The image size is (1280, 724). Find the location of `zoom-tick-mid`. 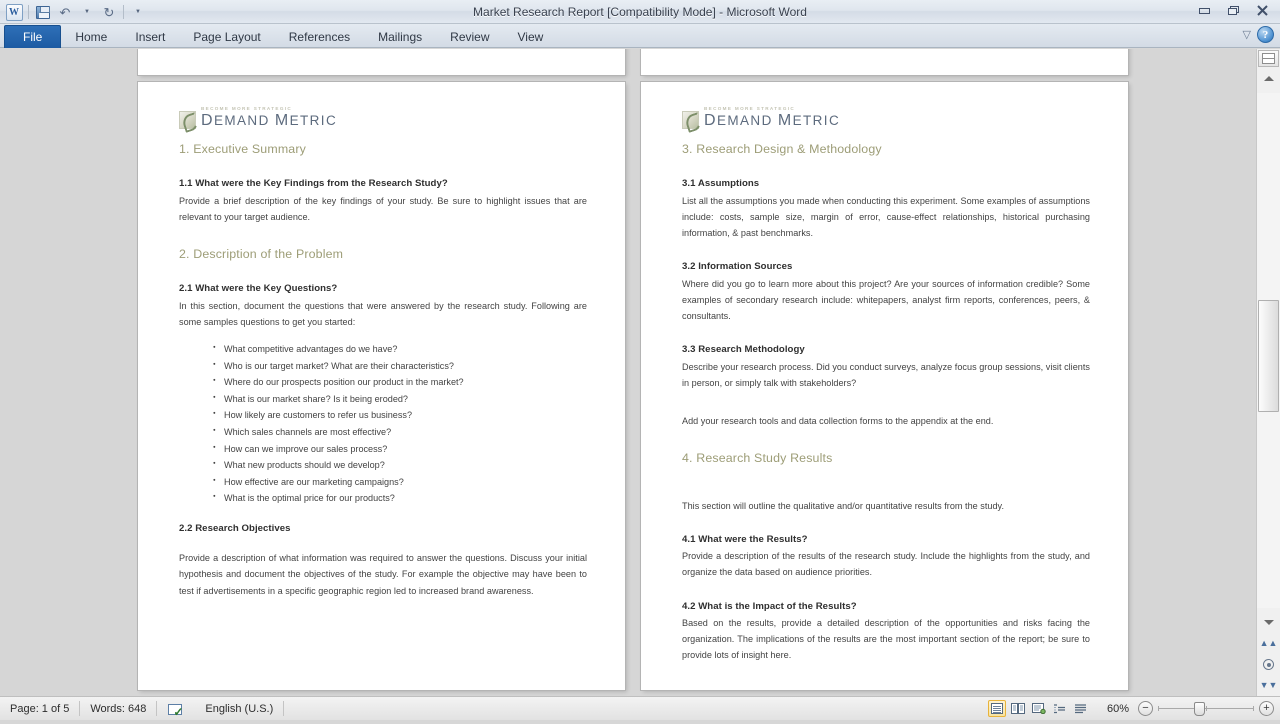

zoom-tick-mid is located at coordinates (1206, 708).